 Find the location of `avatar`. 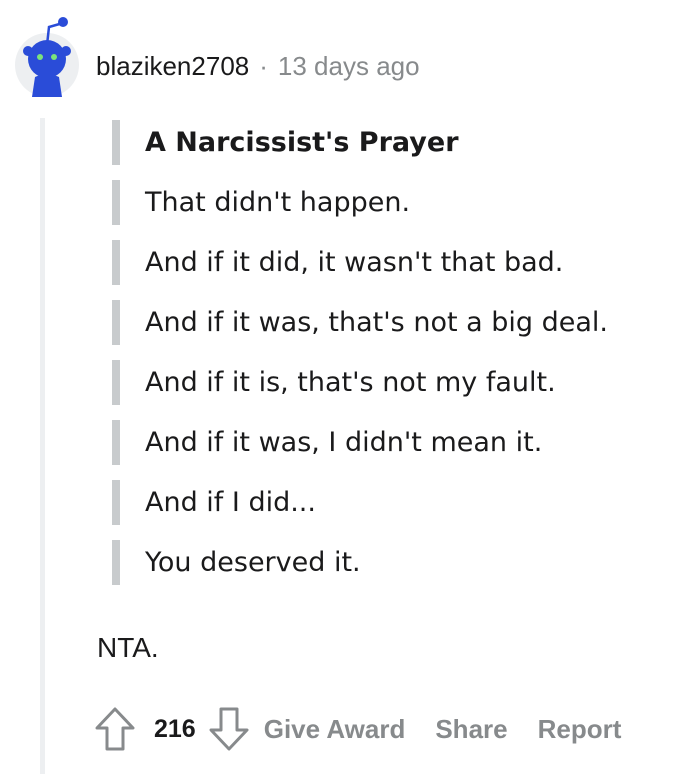

avatar is located at coordinates (47, 55).